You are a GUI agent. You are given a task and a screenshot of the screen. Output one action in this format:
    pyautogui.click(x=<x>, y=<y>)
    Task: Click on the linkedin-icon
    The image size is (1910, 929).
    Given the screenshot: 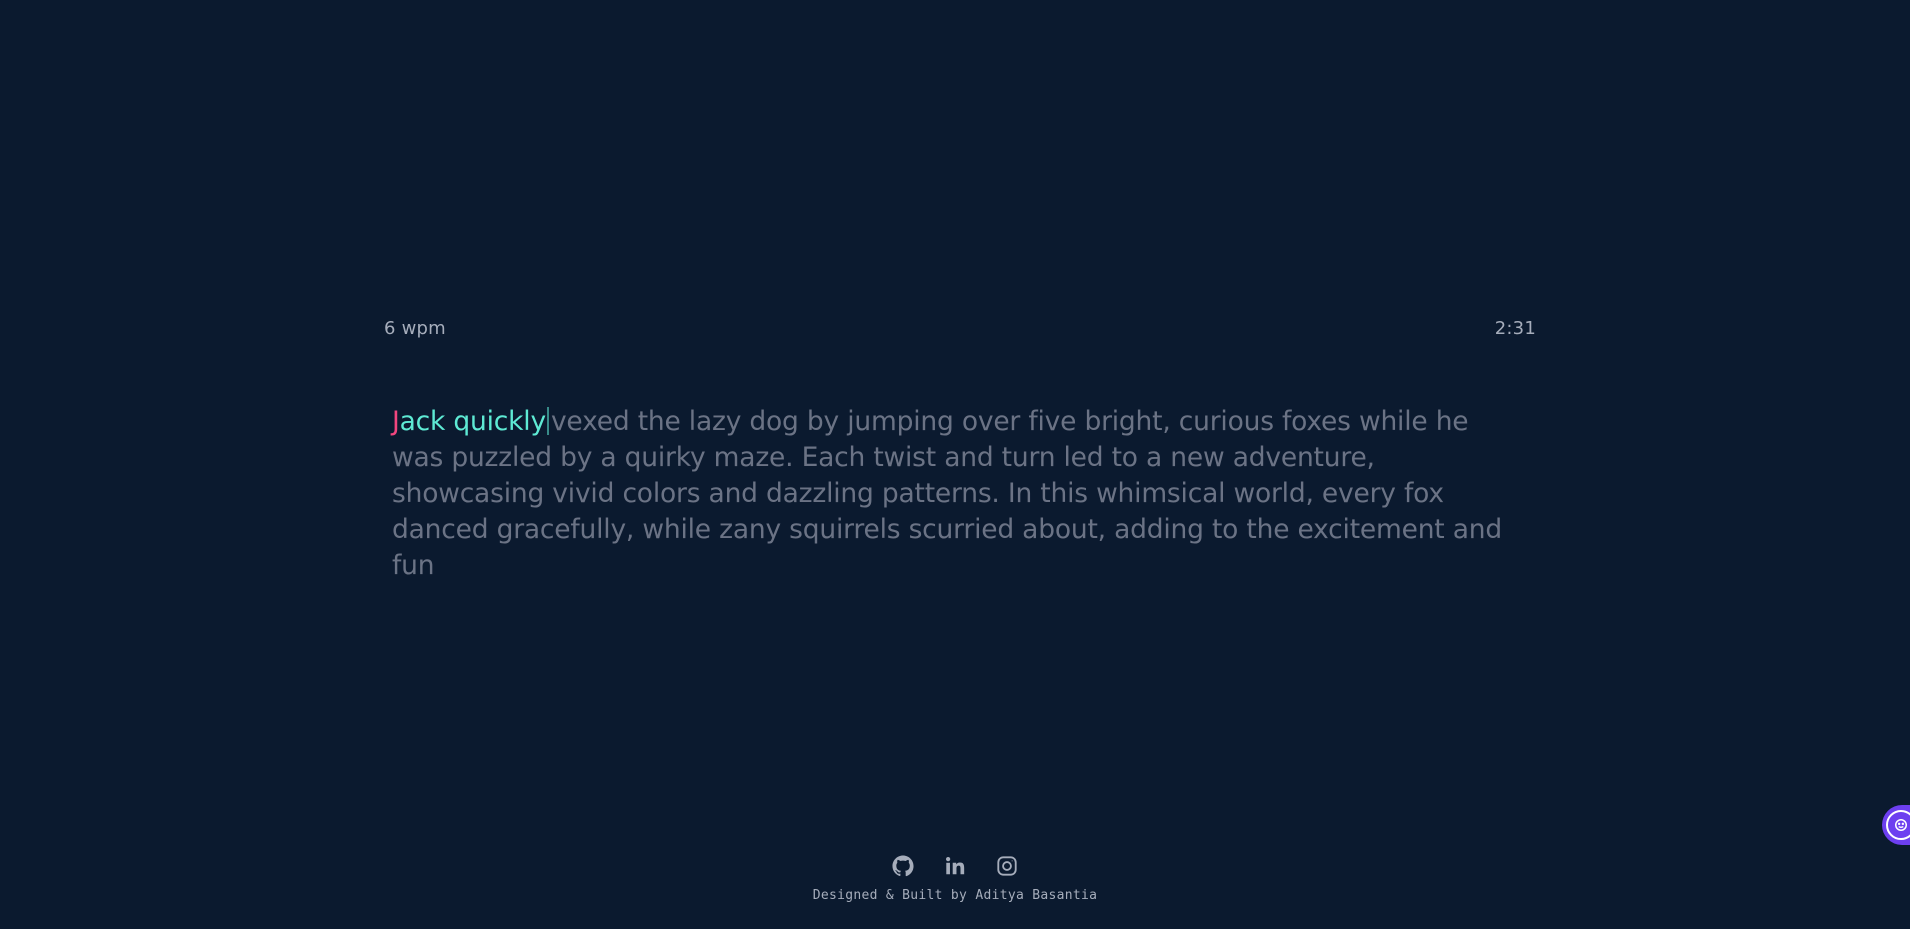 What is the action you would take?
    pyautogui.click(x=955, y=866)
    